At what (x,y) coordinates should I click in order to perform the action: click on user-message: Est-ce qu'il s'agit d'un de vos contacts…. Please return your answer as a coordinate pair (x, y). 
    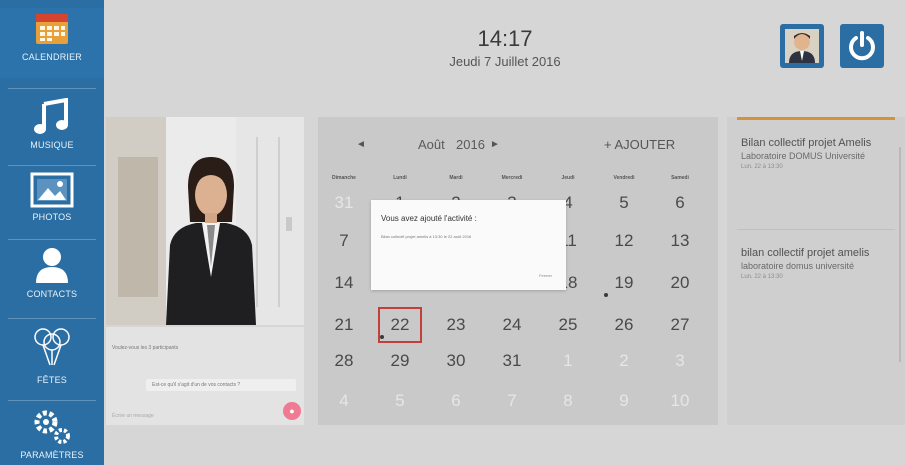
    Looking at the image, I should click on (221, 385).